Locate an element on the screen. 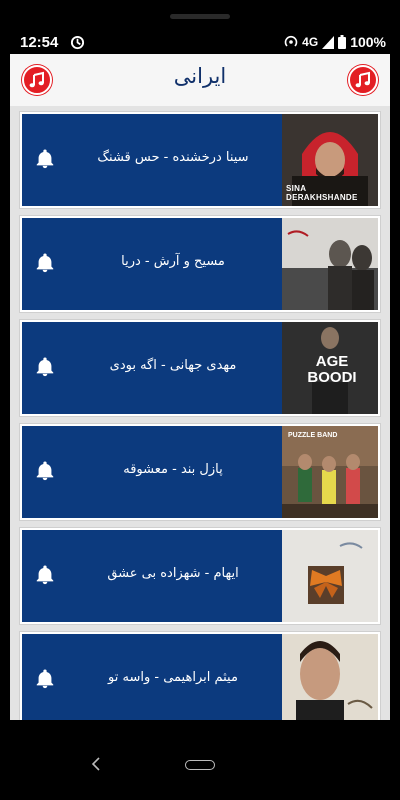 The height and width of the screenshot is (800, 400). album-cover: SINA DERAKHSHANDE is located at coordinates (330, 160).